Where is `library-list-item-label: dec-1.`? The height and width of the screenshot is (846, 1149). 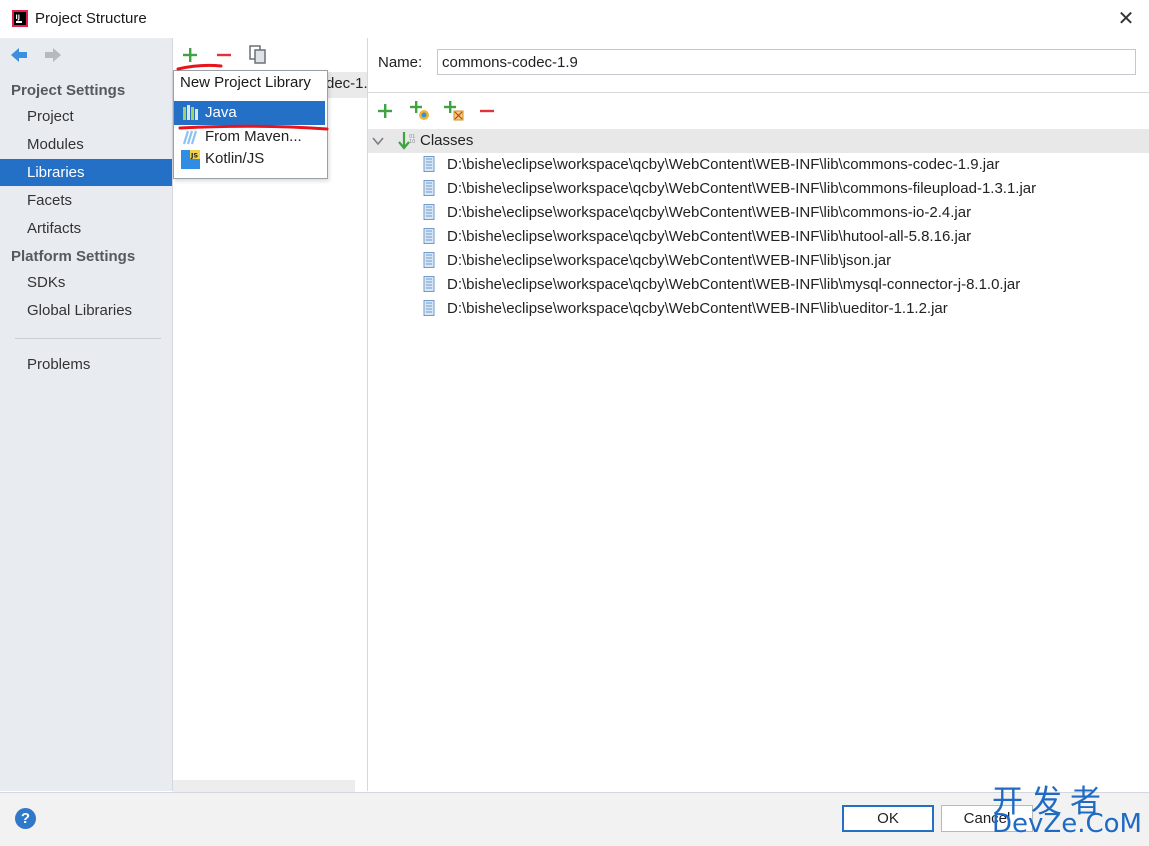 library-list-item-label: dec-1. is located at coordinates (347, 83).